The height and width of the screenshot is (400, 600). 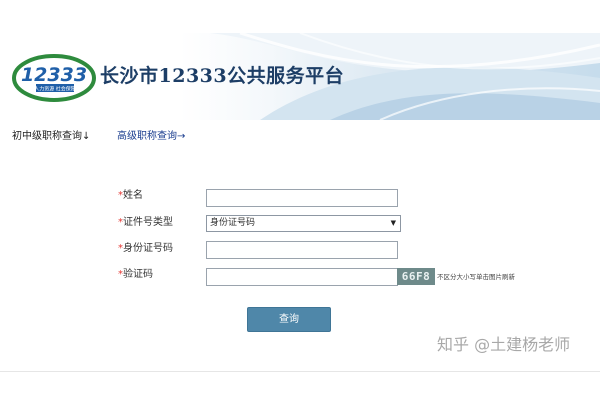 I want to click on name-label-text: 姓名, so click(x=133, y=195).